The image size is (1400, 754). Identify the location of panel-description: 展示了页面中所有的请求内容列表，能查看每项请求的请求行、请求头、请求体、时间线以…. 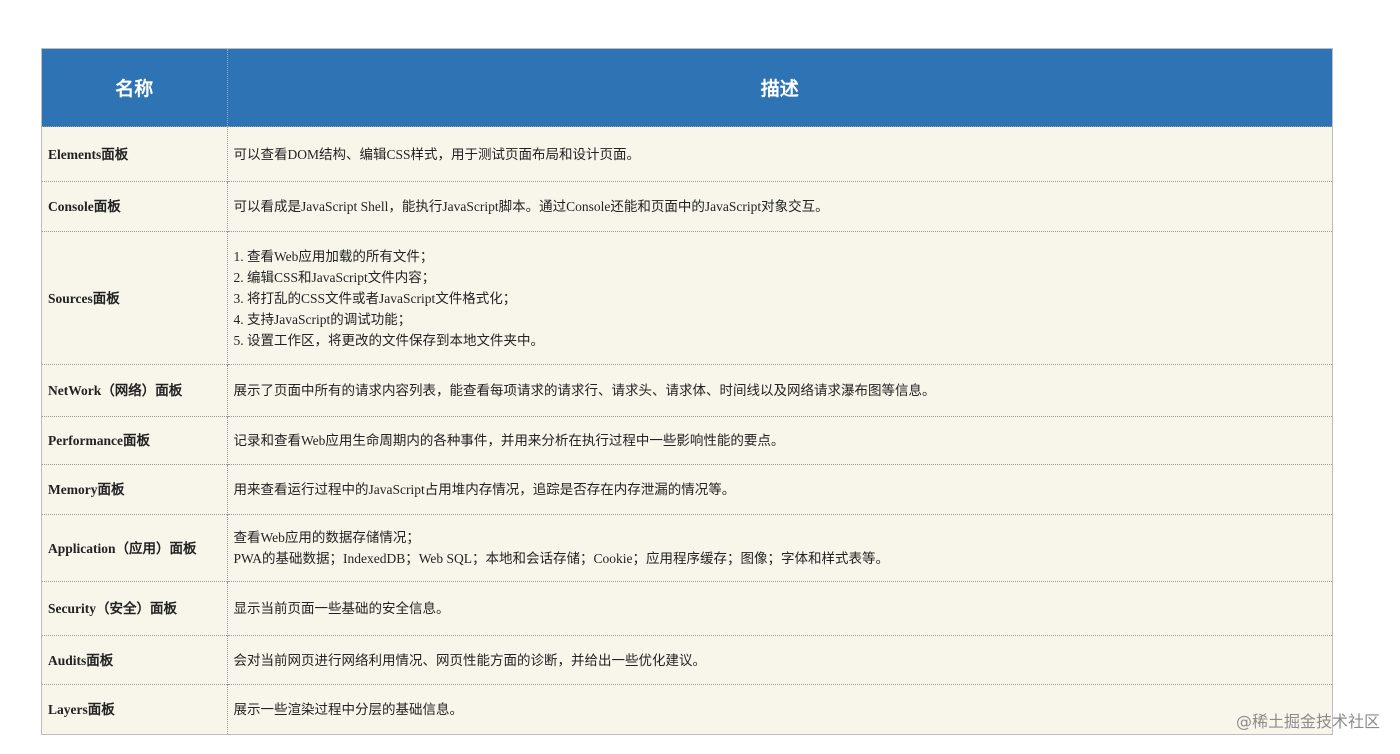
(779, 390).